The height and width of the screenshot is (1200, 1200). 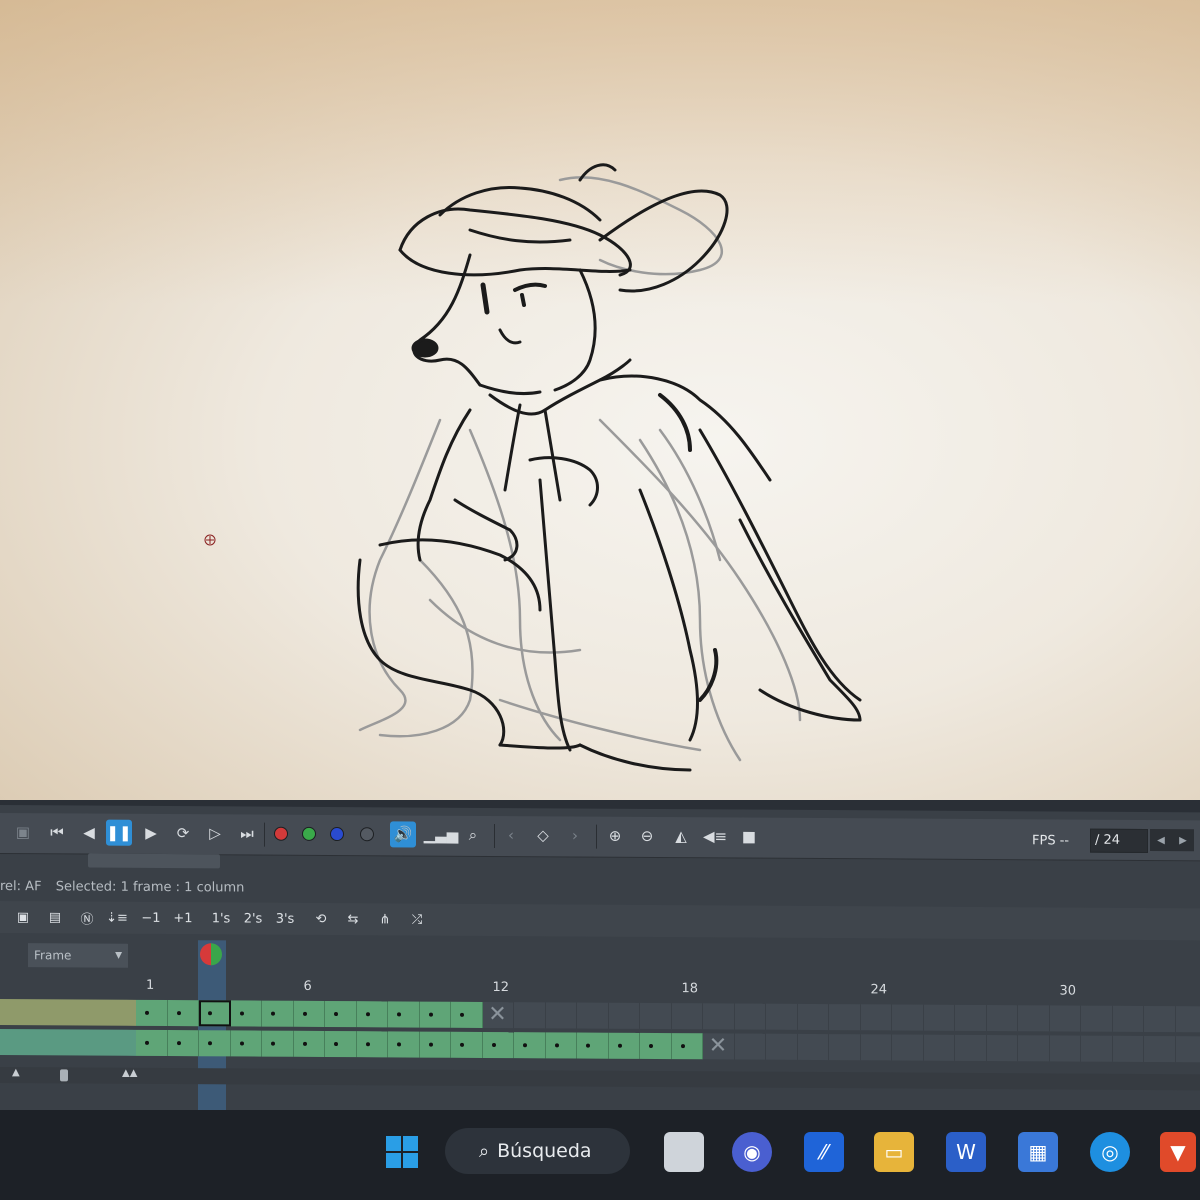 I want to click on zoom-large-icon: ▲▲, so click(x=129, y=1073).